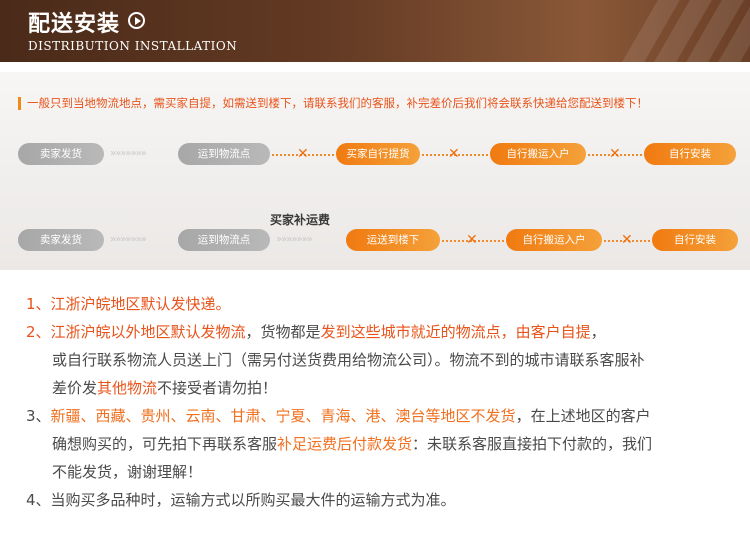  What do you see at coordinates (241, 500) in the screenshot?
I see `rule-4: 4、当购买多品种时，运输方式以所购买最大件的运输方式为准。` at bounding box center [241, 500].